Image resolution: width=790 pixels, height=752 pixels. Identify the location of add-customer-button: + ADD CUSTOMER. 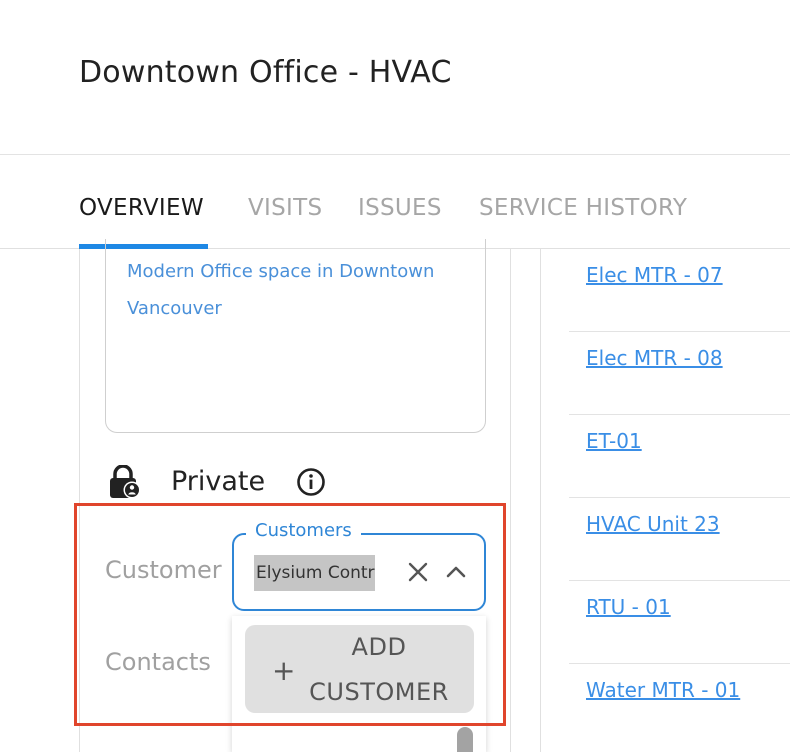
(359, 669).